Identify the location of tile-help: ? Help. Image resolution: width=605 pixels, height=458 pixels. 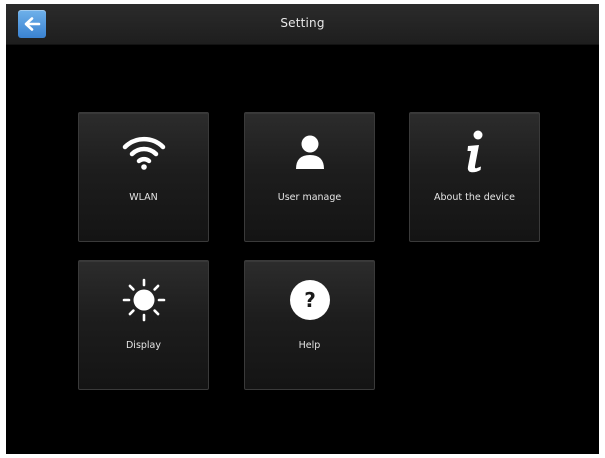
(309, 325).